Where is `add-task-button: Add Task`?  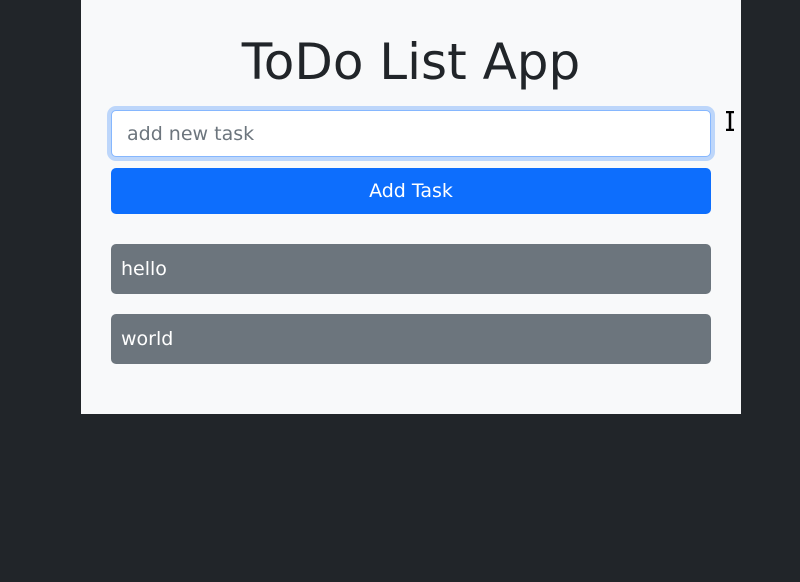
add-task-button: Add Task is located at coordinates (411, 191).